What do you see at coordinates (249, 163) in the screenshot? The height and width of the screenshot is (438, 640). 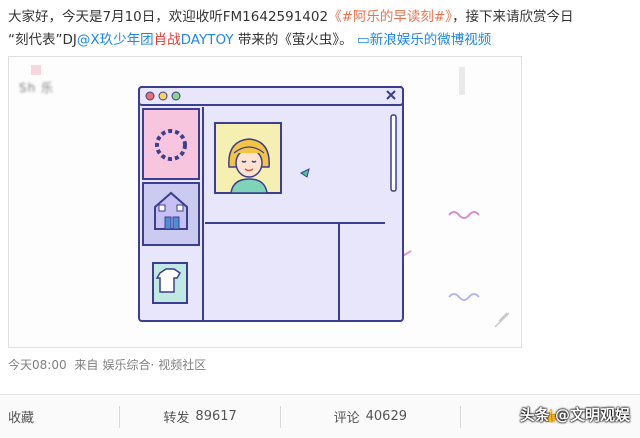 I see `face` at bounding box center [249, 163].